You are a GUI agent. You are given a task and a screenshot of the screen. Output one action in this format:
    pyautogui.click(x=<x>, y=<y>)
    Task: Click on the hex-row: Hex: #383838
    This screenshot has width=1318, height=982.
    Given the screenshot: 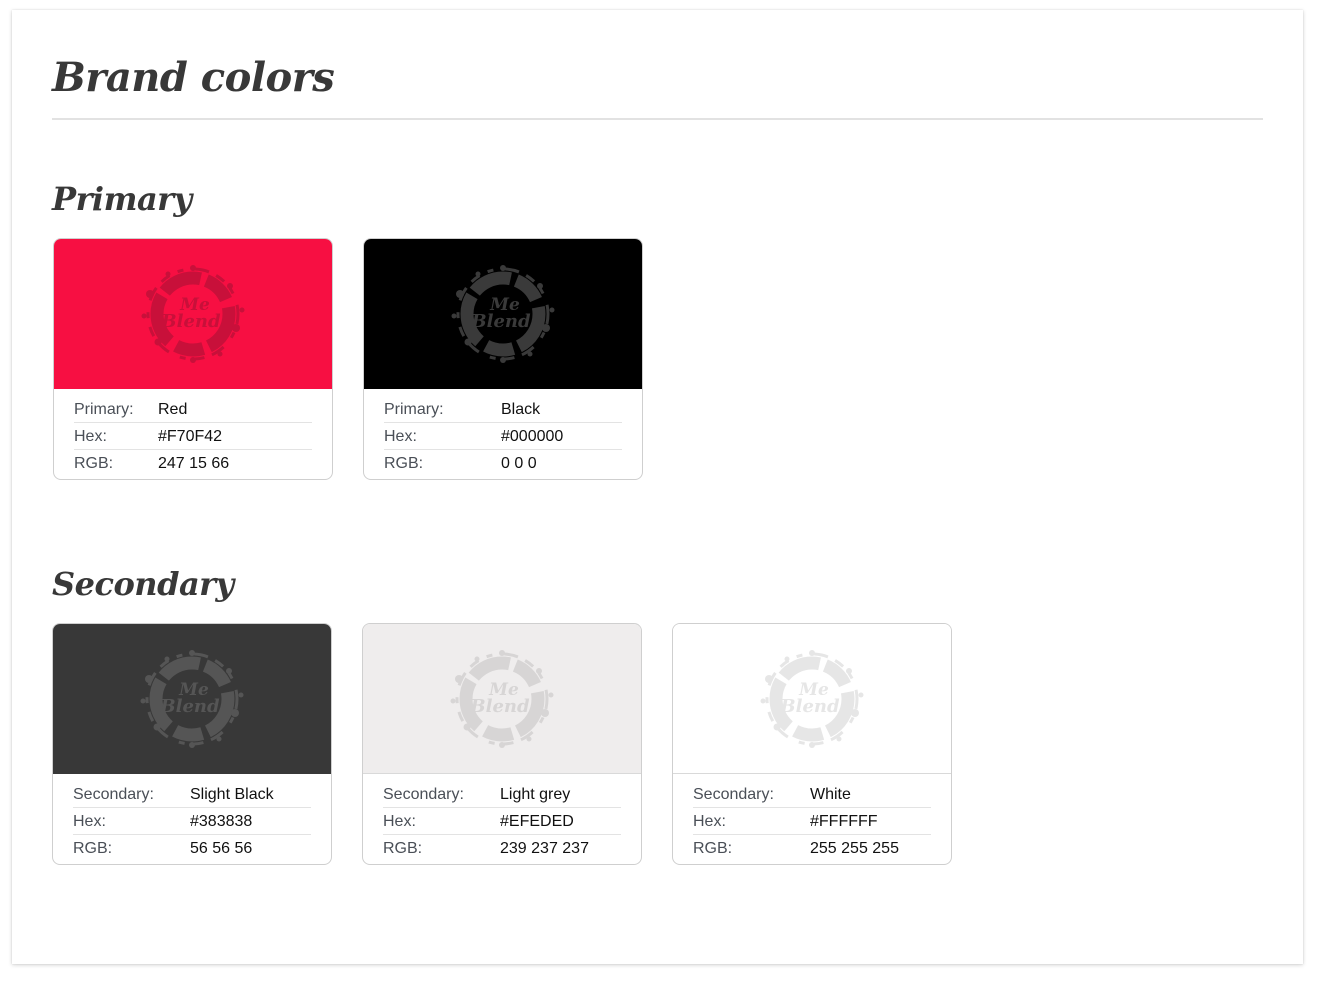 What is the action you would take?
    pyautogui.click(x=192, y=822)
    